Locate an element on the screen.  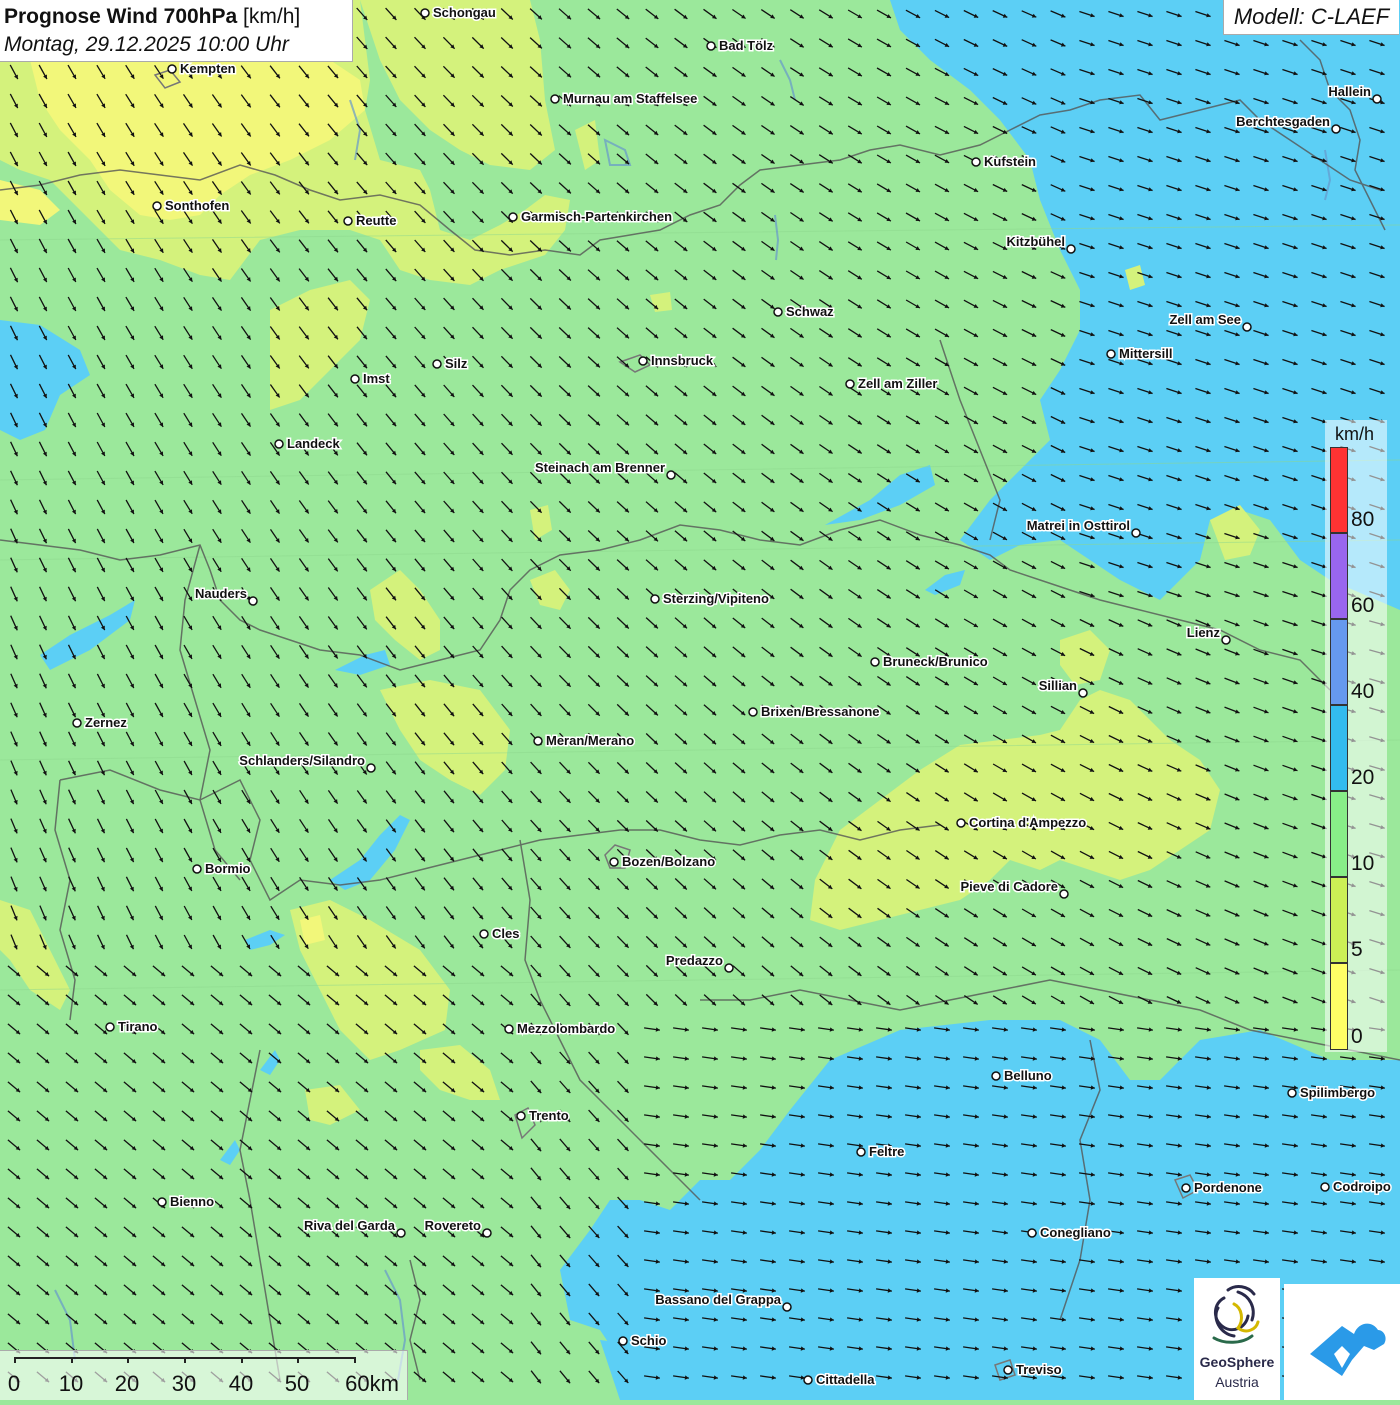
city-label: Lienz is located at coordinates (1204, 632).